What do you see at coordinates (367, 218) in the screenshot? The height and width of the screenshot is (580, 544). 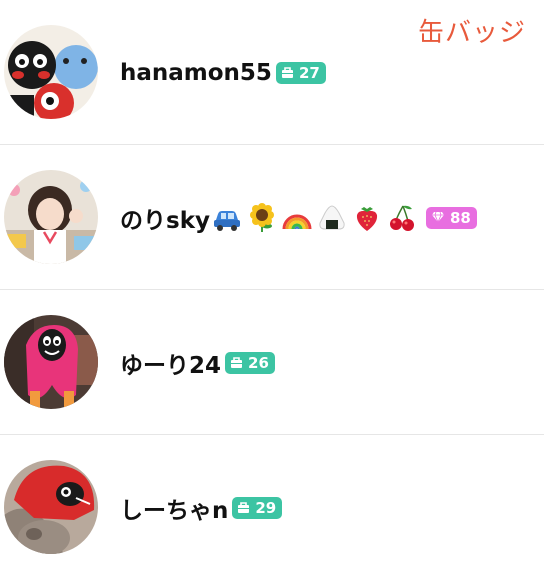 I see `strawberry-emoji` at bounding box center [367, 218].